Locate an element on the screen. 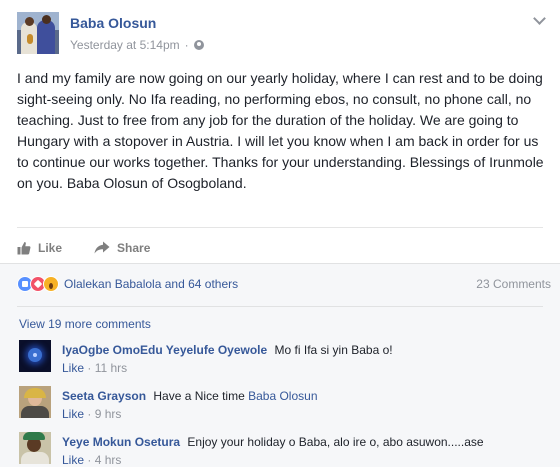 This screenshot has width=560, height=467. comment-author: Seeta Grayson is located at coordinates (104, 396).